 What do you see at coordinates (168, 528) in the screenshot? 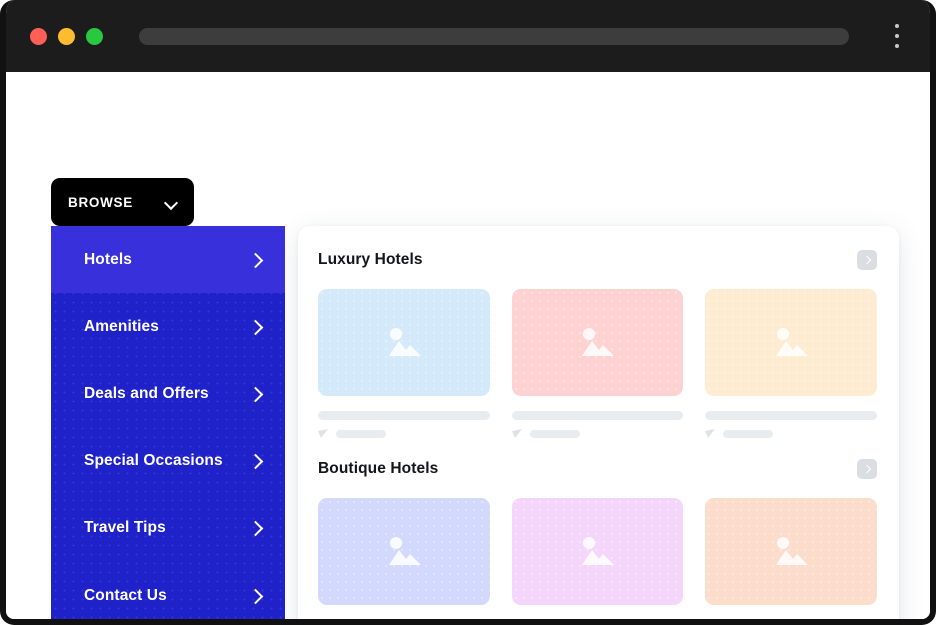
I see `sidebar-item-travel-tips: Travel Tips` at bounding box center [168, 528].